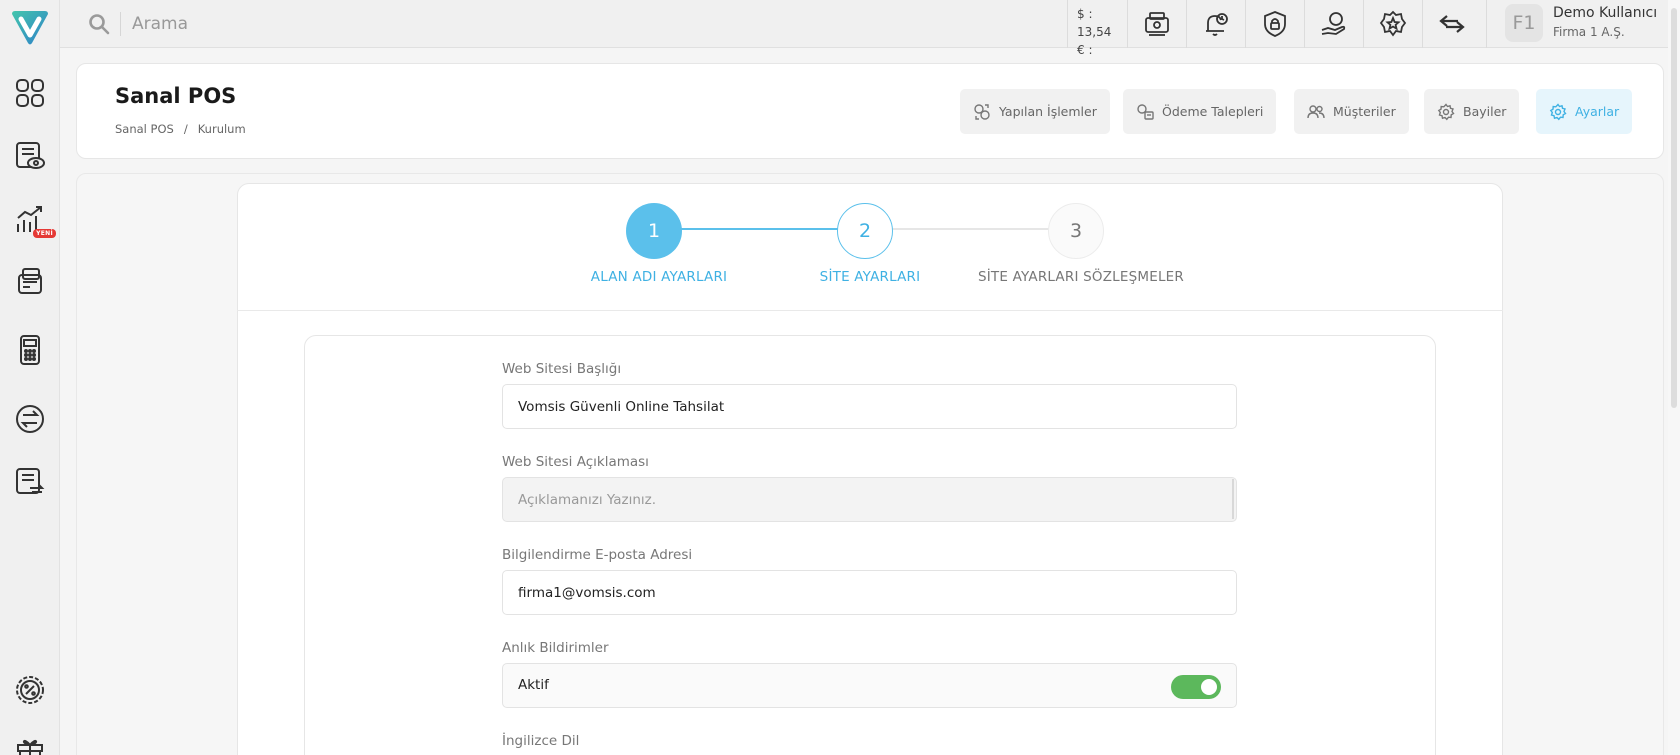  Describe the element at coordinates (1232, 499) in the screenshot. I see `textarea-resize-handle` at that location.